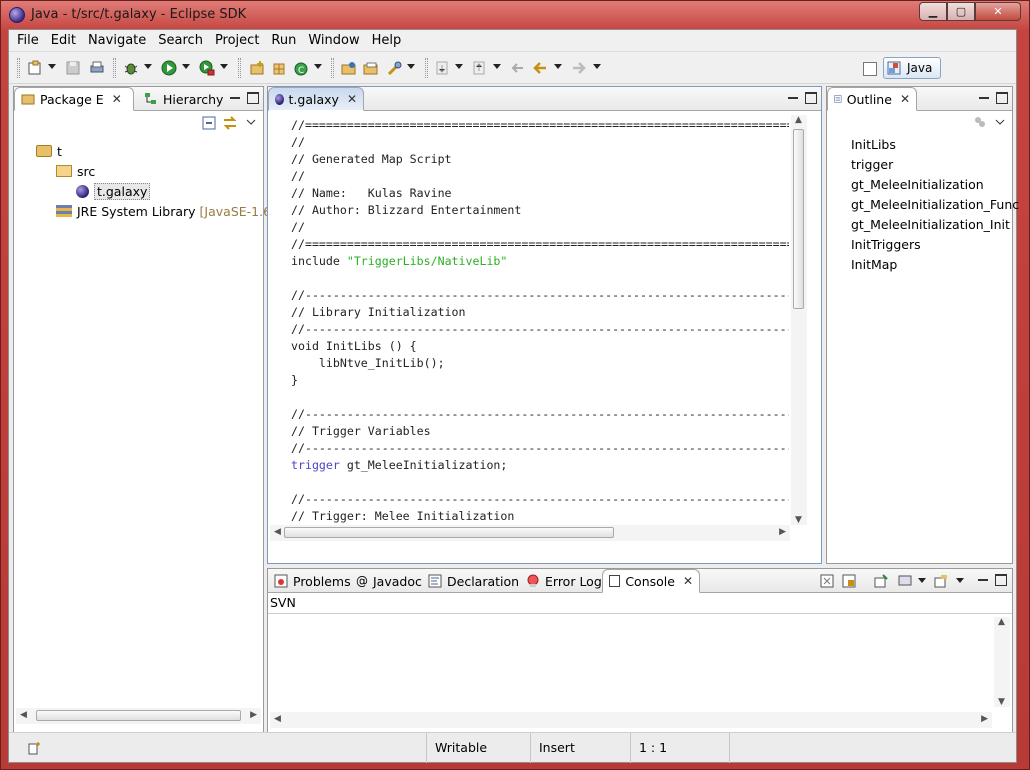  What do you see at coordinates (827, 581) in the screenshot?
I see `remove-launch-icon` at bounding box center [827, 581].